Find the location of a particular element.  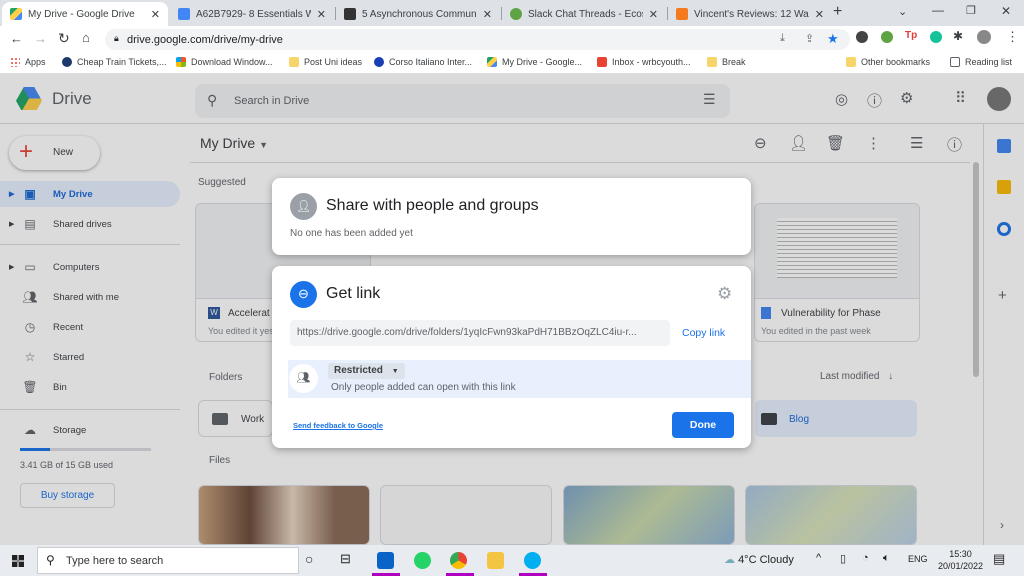

weather-widget: ☁︎ 4°C Cloudy is located at coordinates (759, 559).